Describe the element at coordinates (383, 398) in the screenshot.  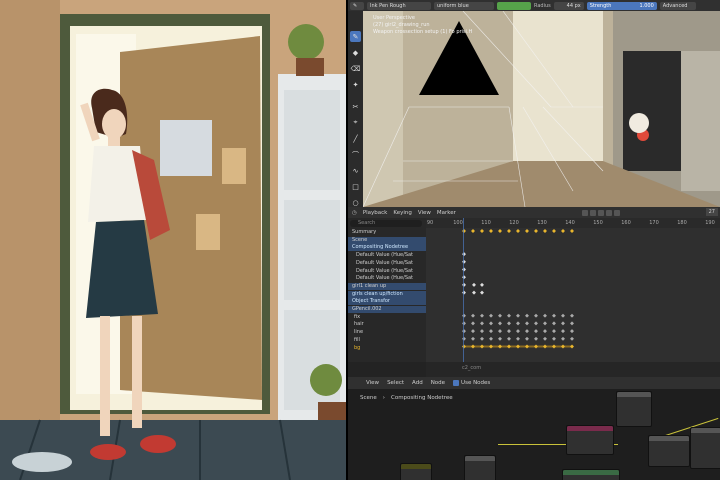
I see `breadcrumb-sep-icon: ›` at that location.